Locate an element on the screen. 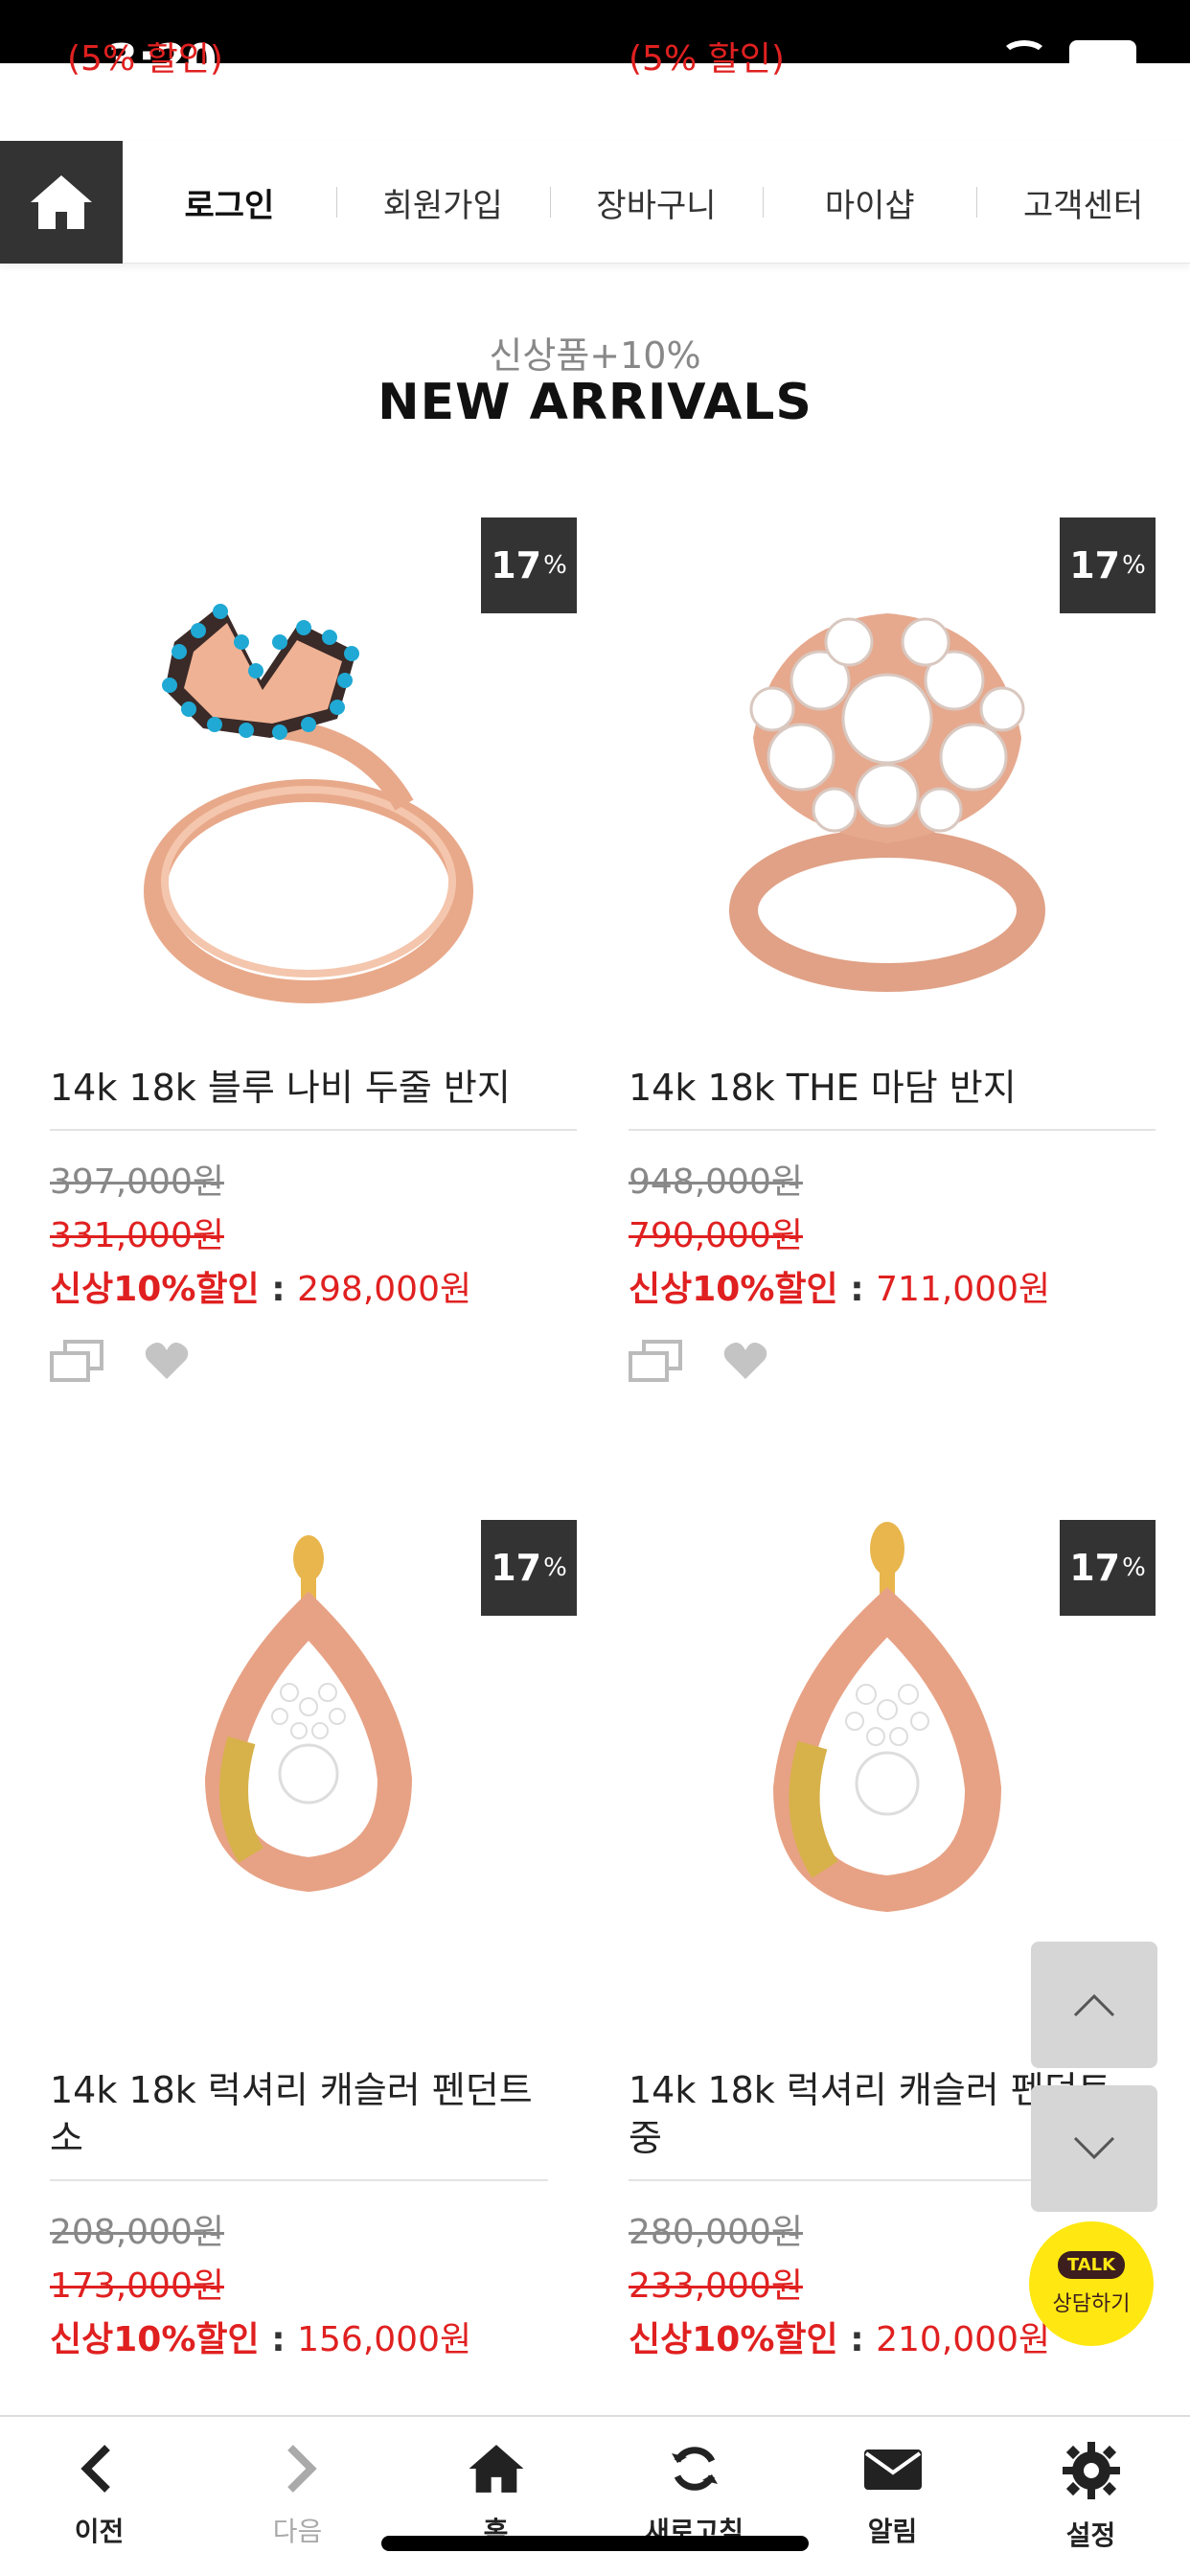  chevron-left-icon is located at coordinates (95, 2469).